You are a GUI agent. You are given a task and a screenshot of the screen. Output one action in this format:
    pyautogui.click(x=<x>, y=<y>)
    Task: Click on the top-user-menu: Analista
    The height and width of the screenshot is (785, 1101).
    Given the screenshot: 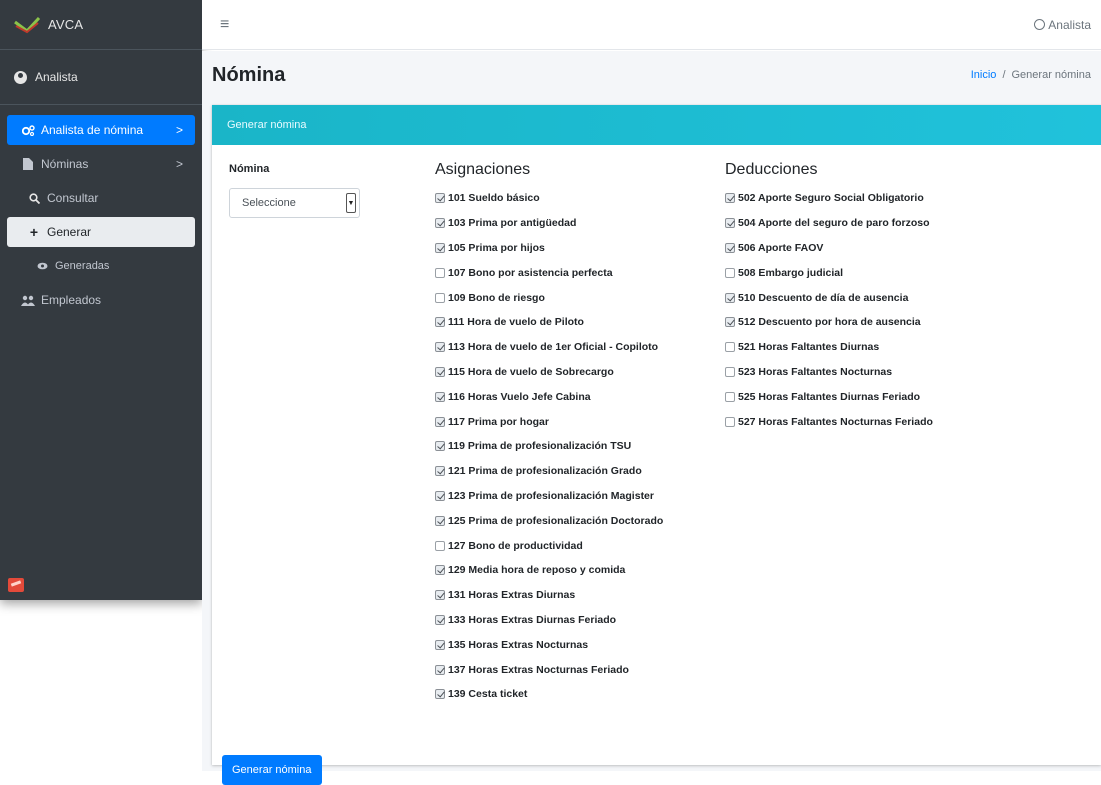 What is the action you would take?
    pyautogui.click(x=1062, y=25)
    